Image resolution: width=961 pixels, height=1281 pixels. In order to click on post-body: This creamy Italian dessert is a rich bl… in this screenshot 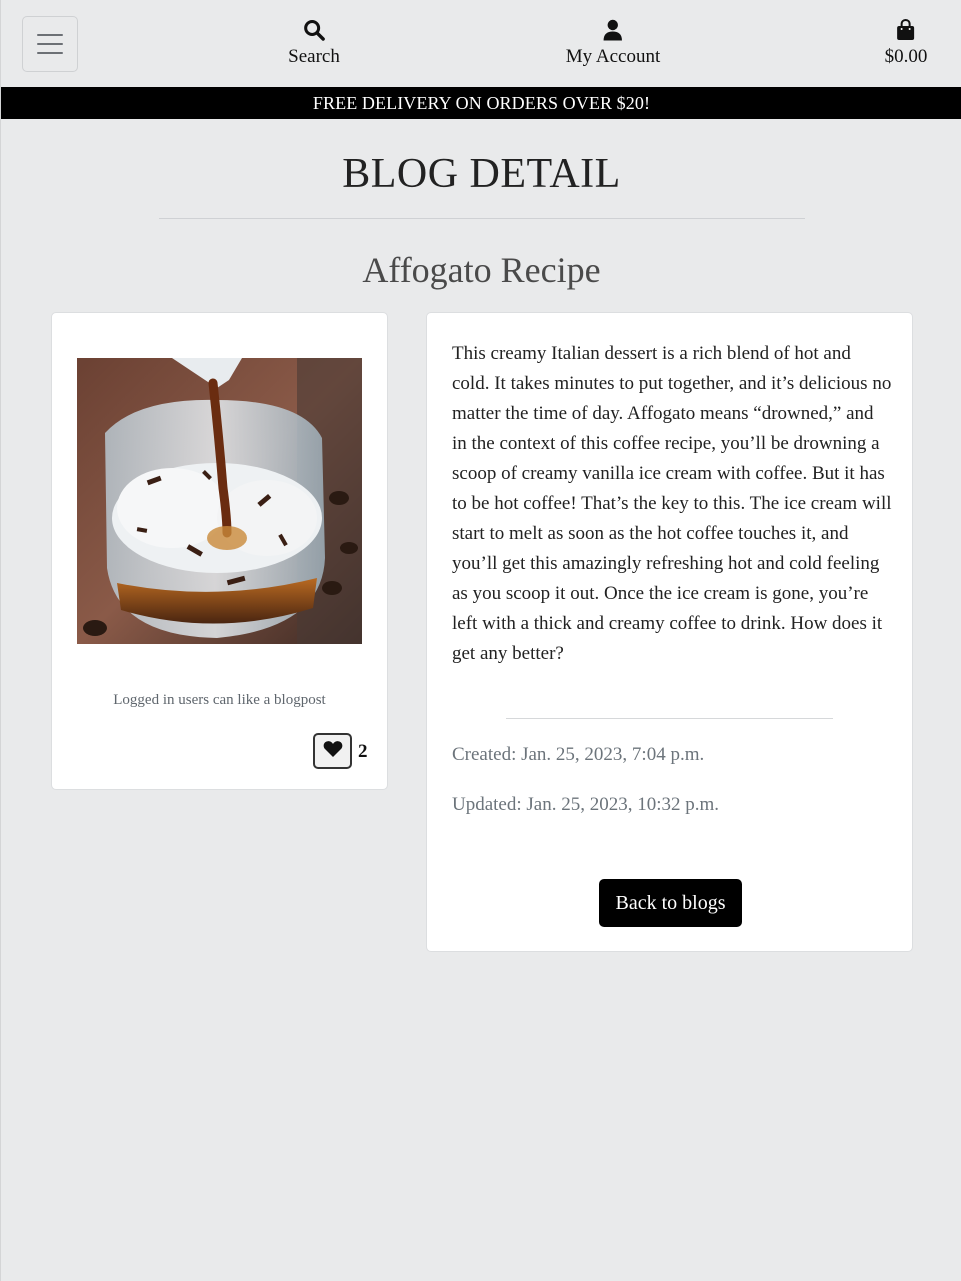, I will do `click(672, 503)`.